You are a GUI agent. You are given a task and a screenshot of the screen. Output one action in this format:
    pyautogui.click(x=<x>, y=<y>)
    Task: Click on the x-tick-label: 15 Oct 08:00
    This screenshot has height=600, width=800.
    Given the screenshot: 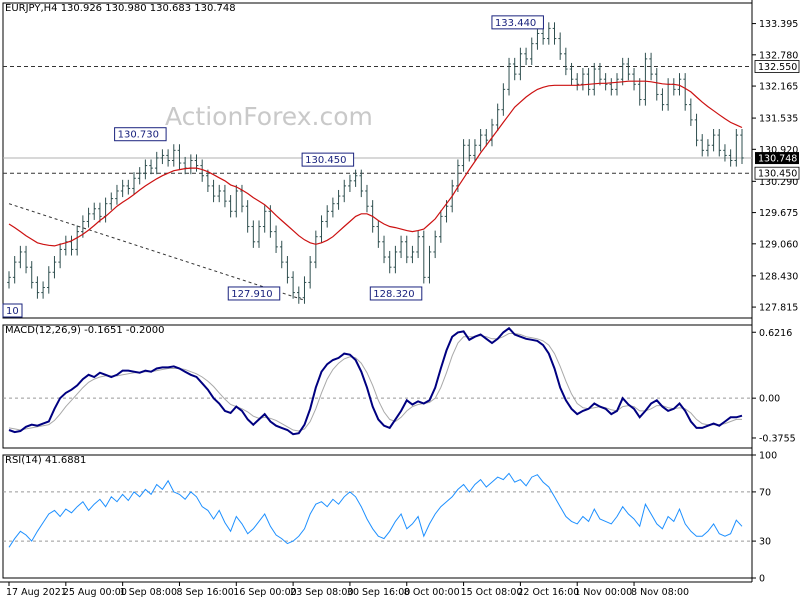 What is the action you would take?
    pyautogui.click(x=492, y=592)
    